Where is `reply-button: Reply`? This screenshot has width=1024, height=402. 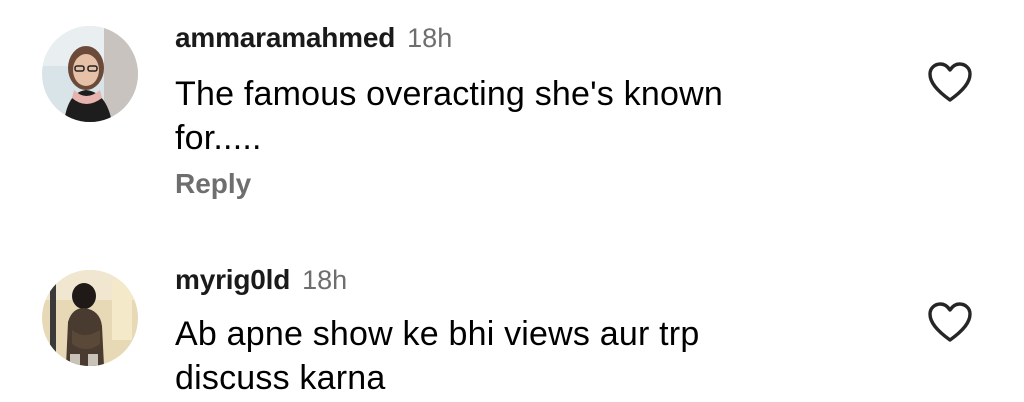 reply-button: Reply is located at coordinates (213, 184).